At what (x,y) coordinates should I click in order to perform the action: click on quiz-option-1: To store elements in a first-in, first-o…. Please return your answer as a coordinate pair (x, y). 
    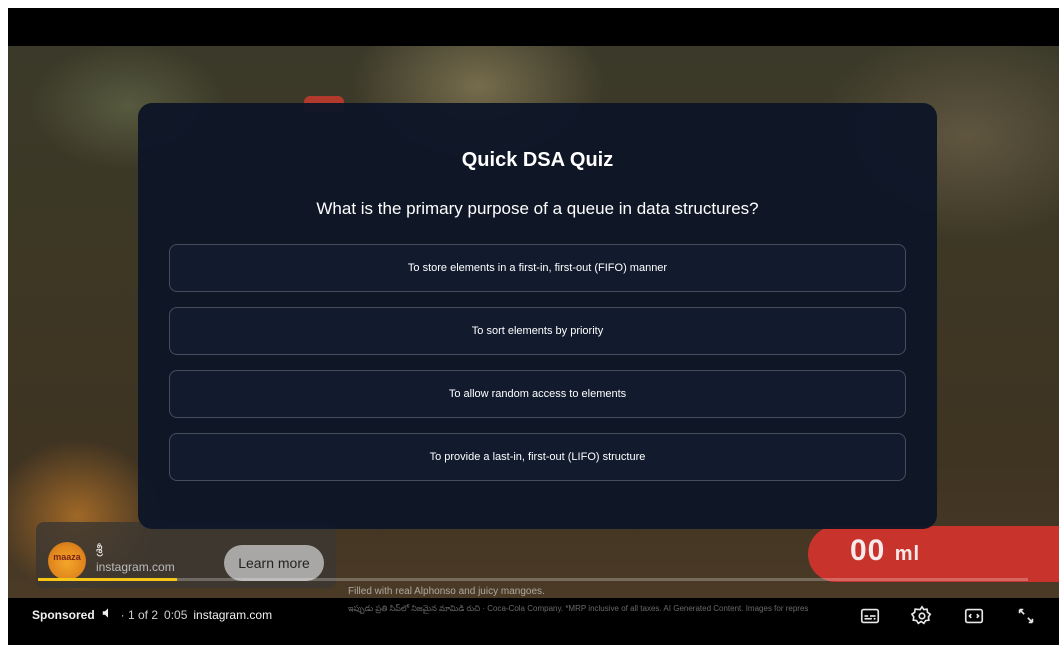
    Looking at the image, I should click on (537, 268).